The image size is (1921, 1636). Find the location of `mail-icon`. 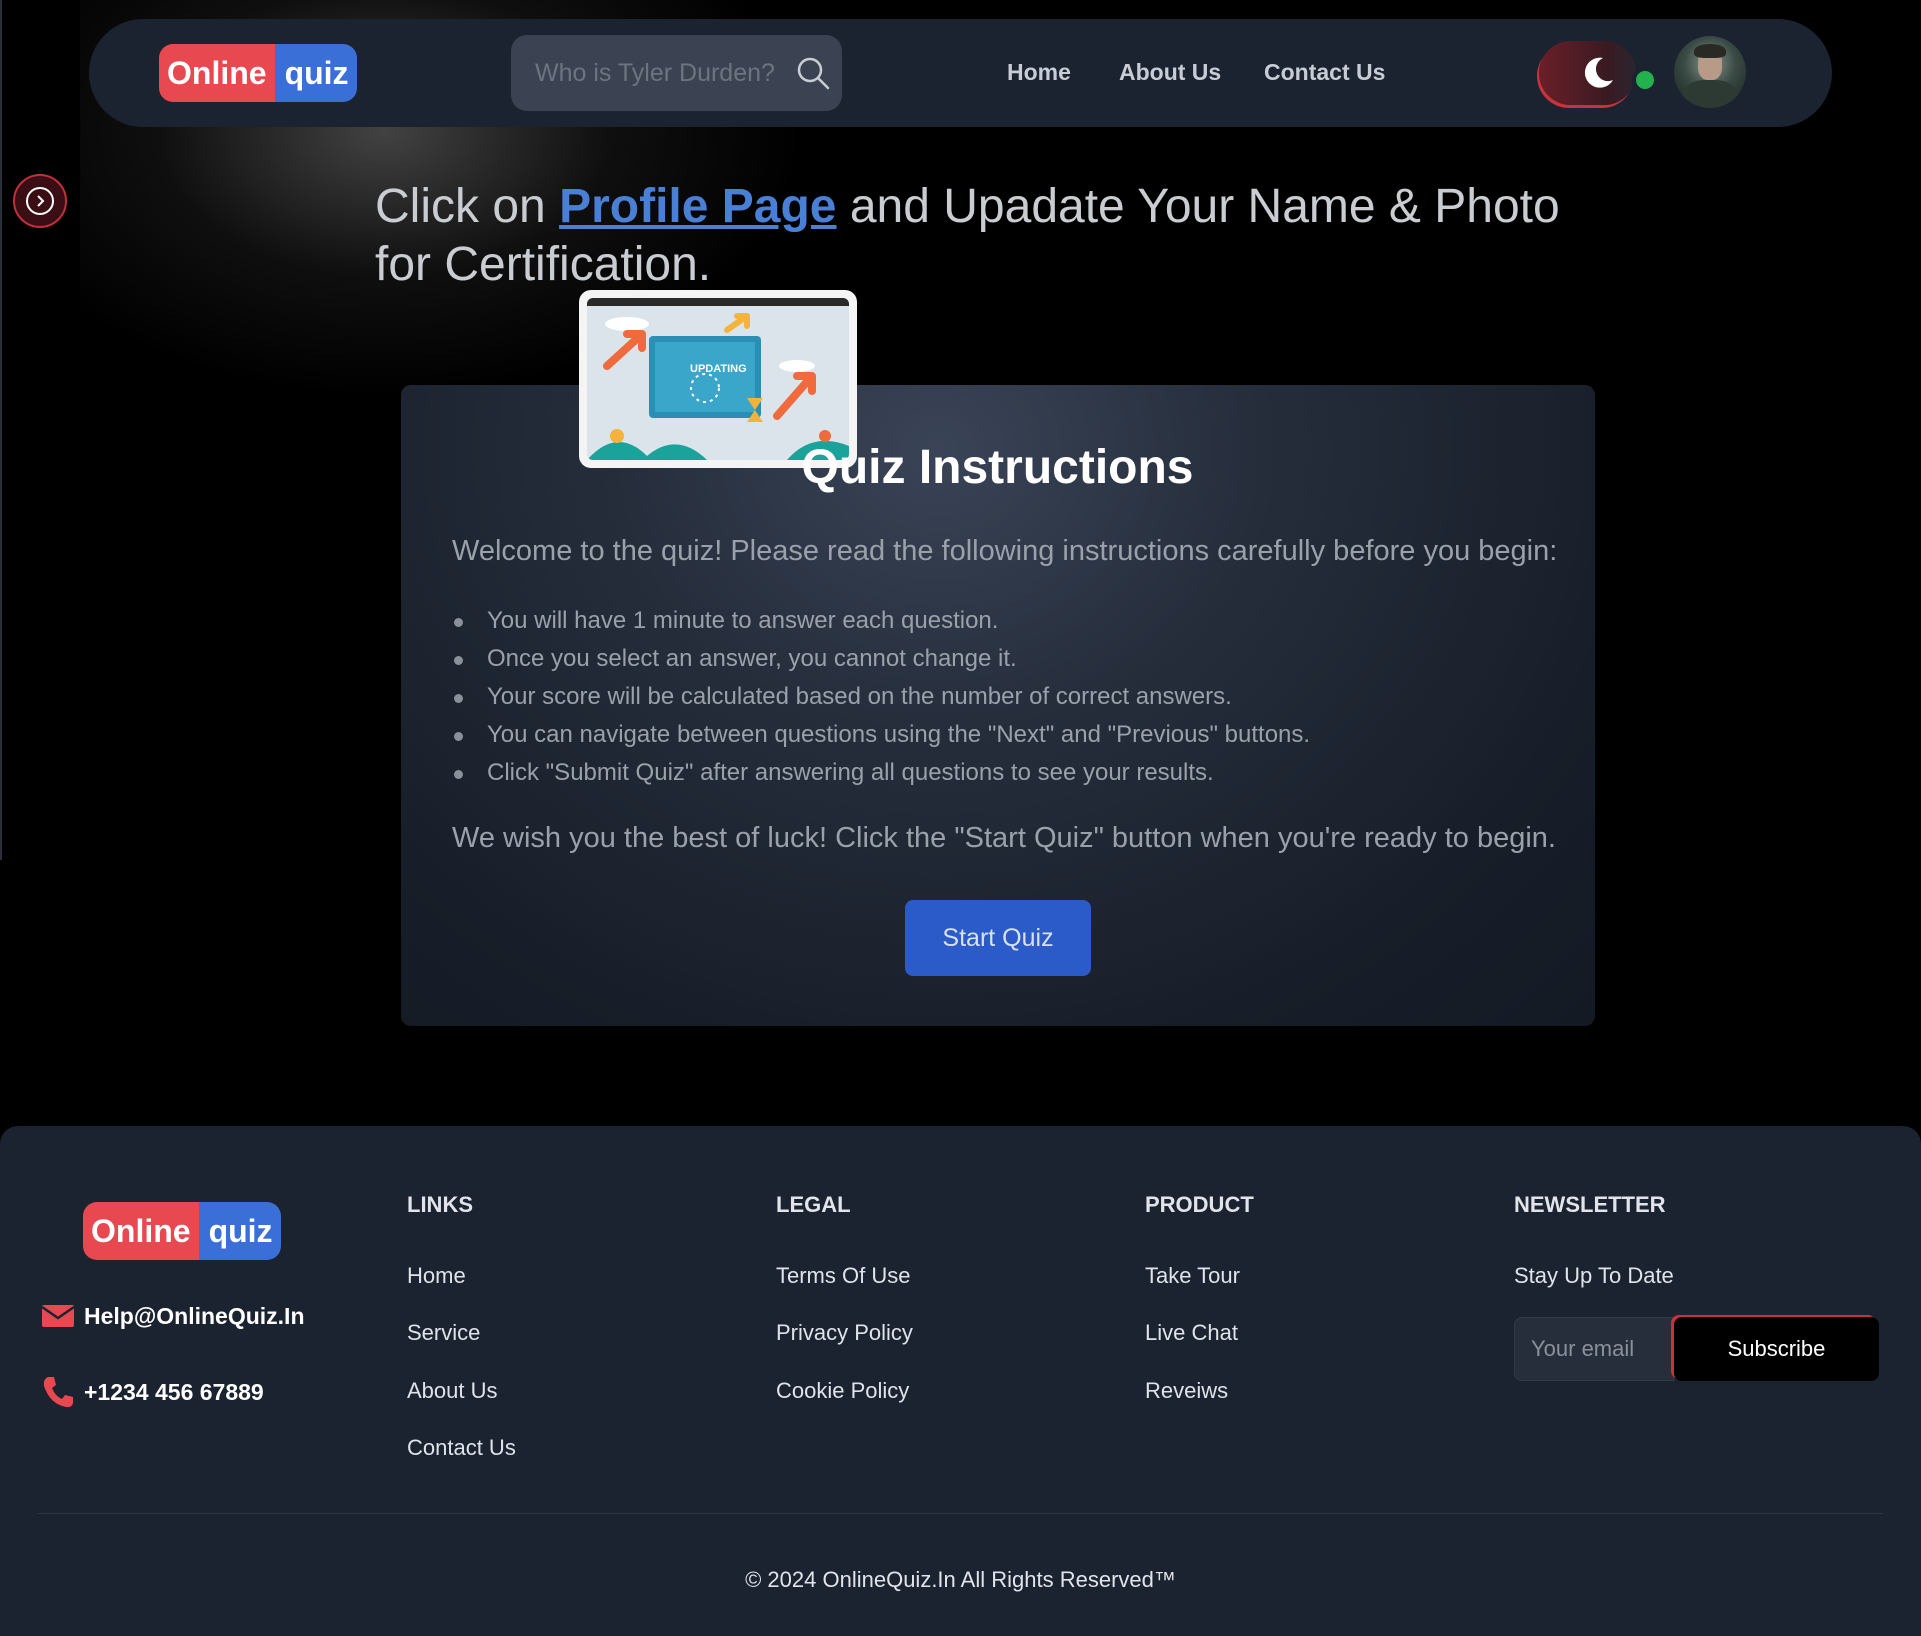

mail-icon is located at coordinates (58, 1316).